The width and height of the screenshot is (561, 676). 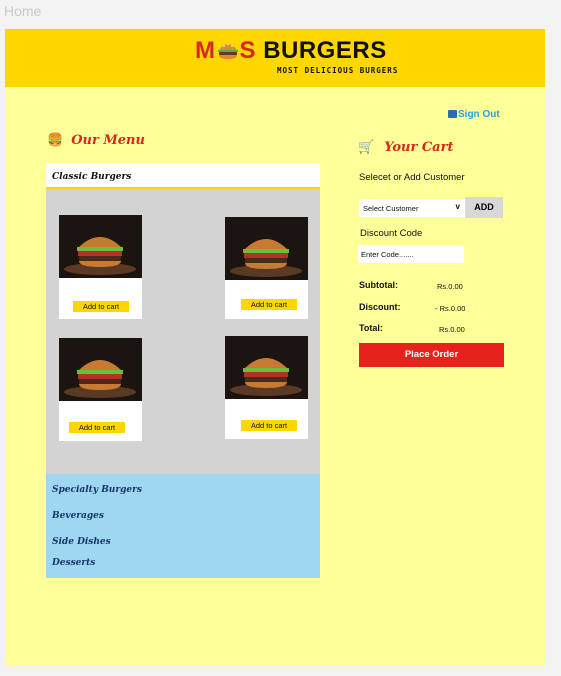 What do you see at coordinates (366, 147) in the screenshot?
I see `cart-icon: 🛒` at bounding box center [366, 147].